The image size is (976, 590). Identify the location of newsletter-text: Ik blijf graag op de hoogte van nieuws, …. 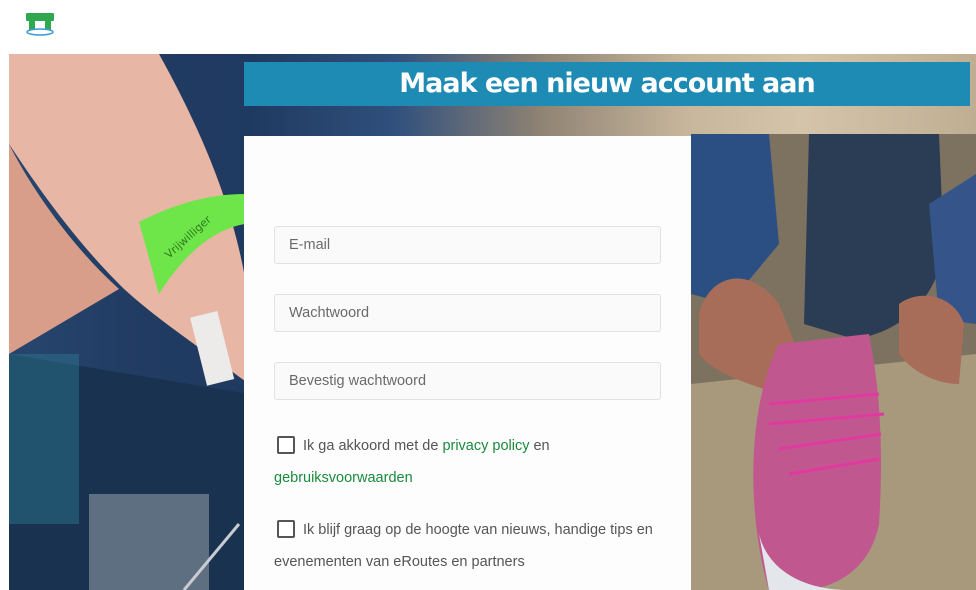
(463, 546).